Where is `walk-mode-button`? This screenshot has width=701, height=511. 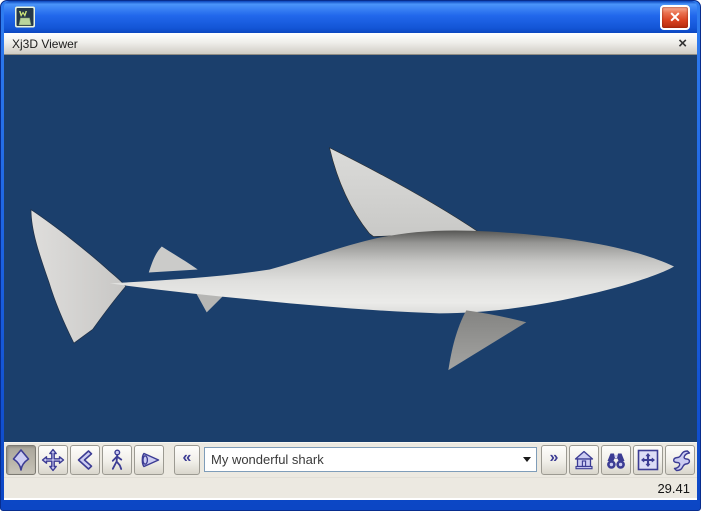 walk-mode-button is located at coordinates (117, 459).